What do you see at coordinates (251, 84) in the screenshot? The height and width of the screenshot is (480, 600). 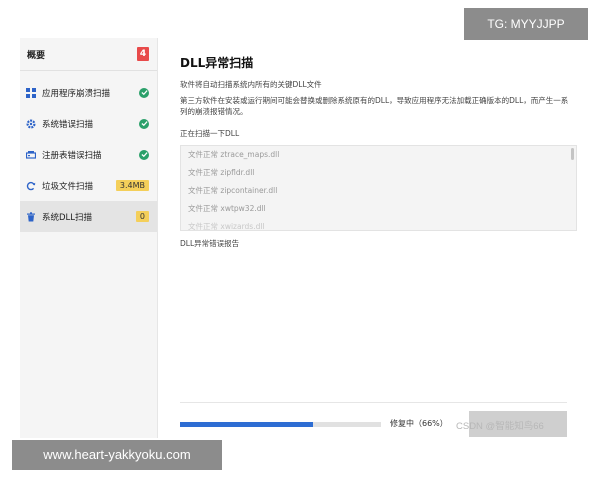 I see `description-line: 软件将自动扫描系统内所有的关键DLL文件` at bounding box center [251, 84].